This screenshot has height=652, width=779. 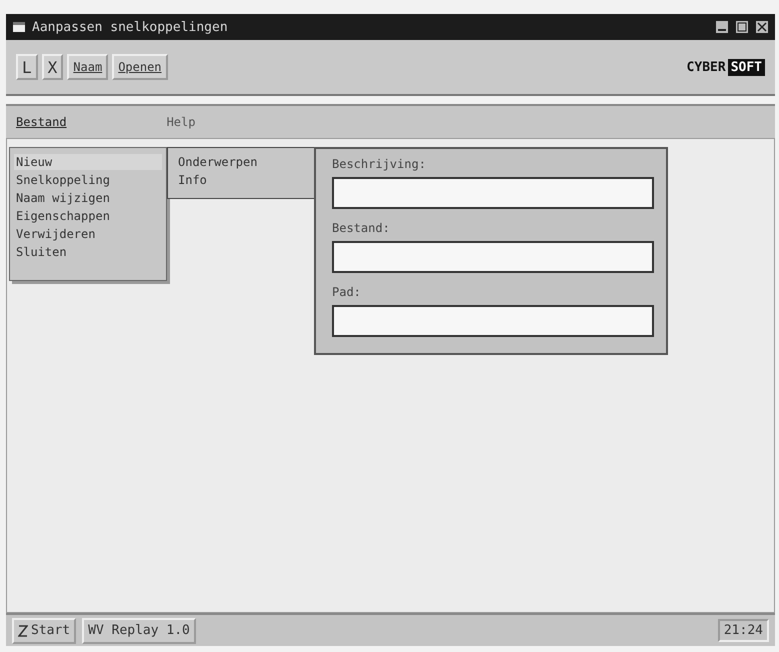 I want to click on field-label: Bestand:, so click(x=361, y=228).